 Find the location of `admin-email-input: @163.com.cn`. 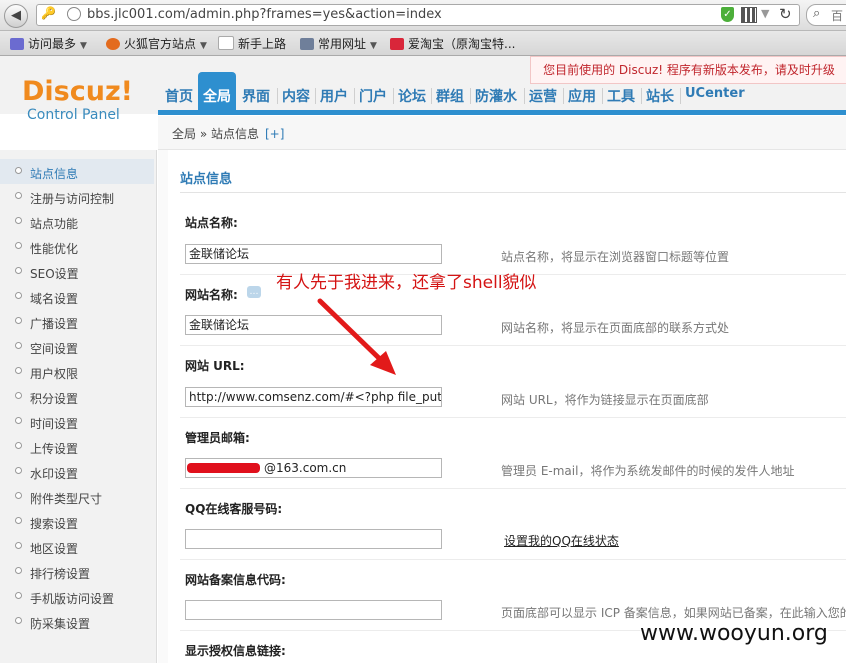

admin-email-input: @163.com.cn is located at coordinates (313, 468).